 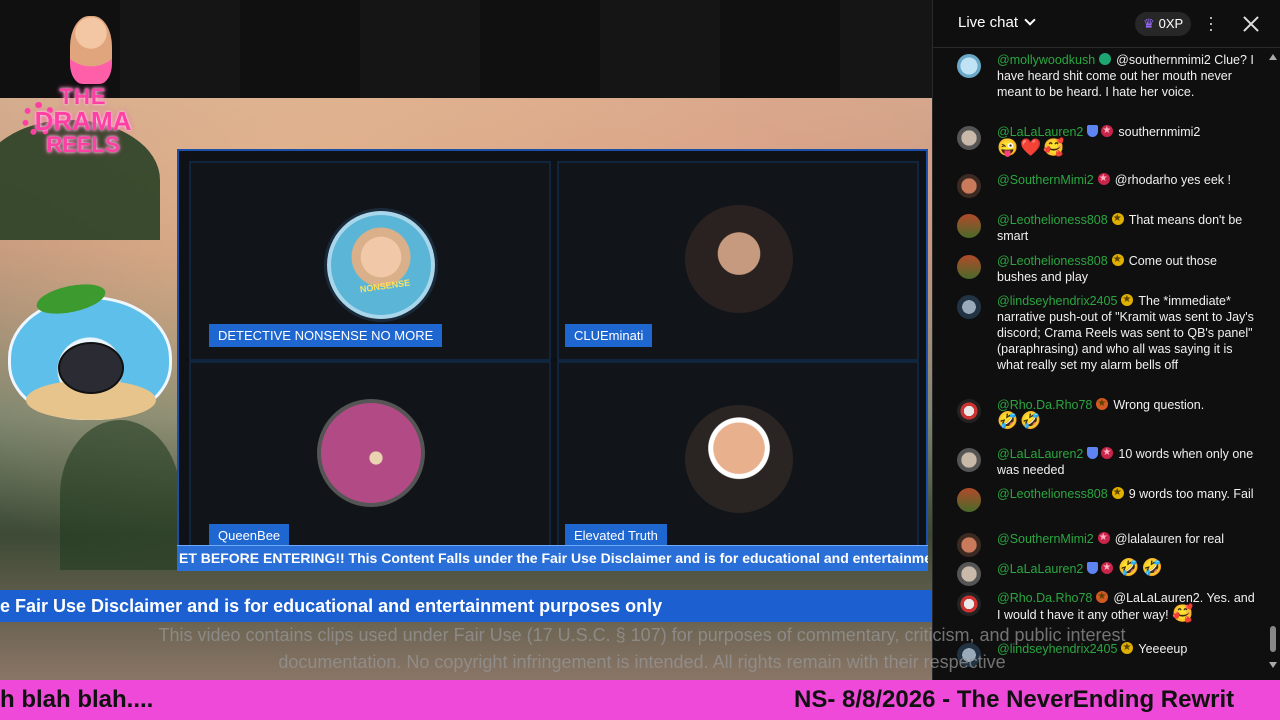 What do you see at coordinates (1171, 23) in the screenshot?
I see `xp-label: 0XP` at bounding box center [1171, 23].